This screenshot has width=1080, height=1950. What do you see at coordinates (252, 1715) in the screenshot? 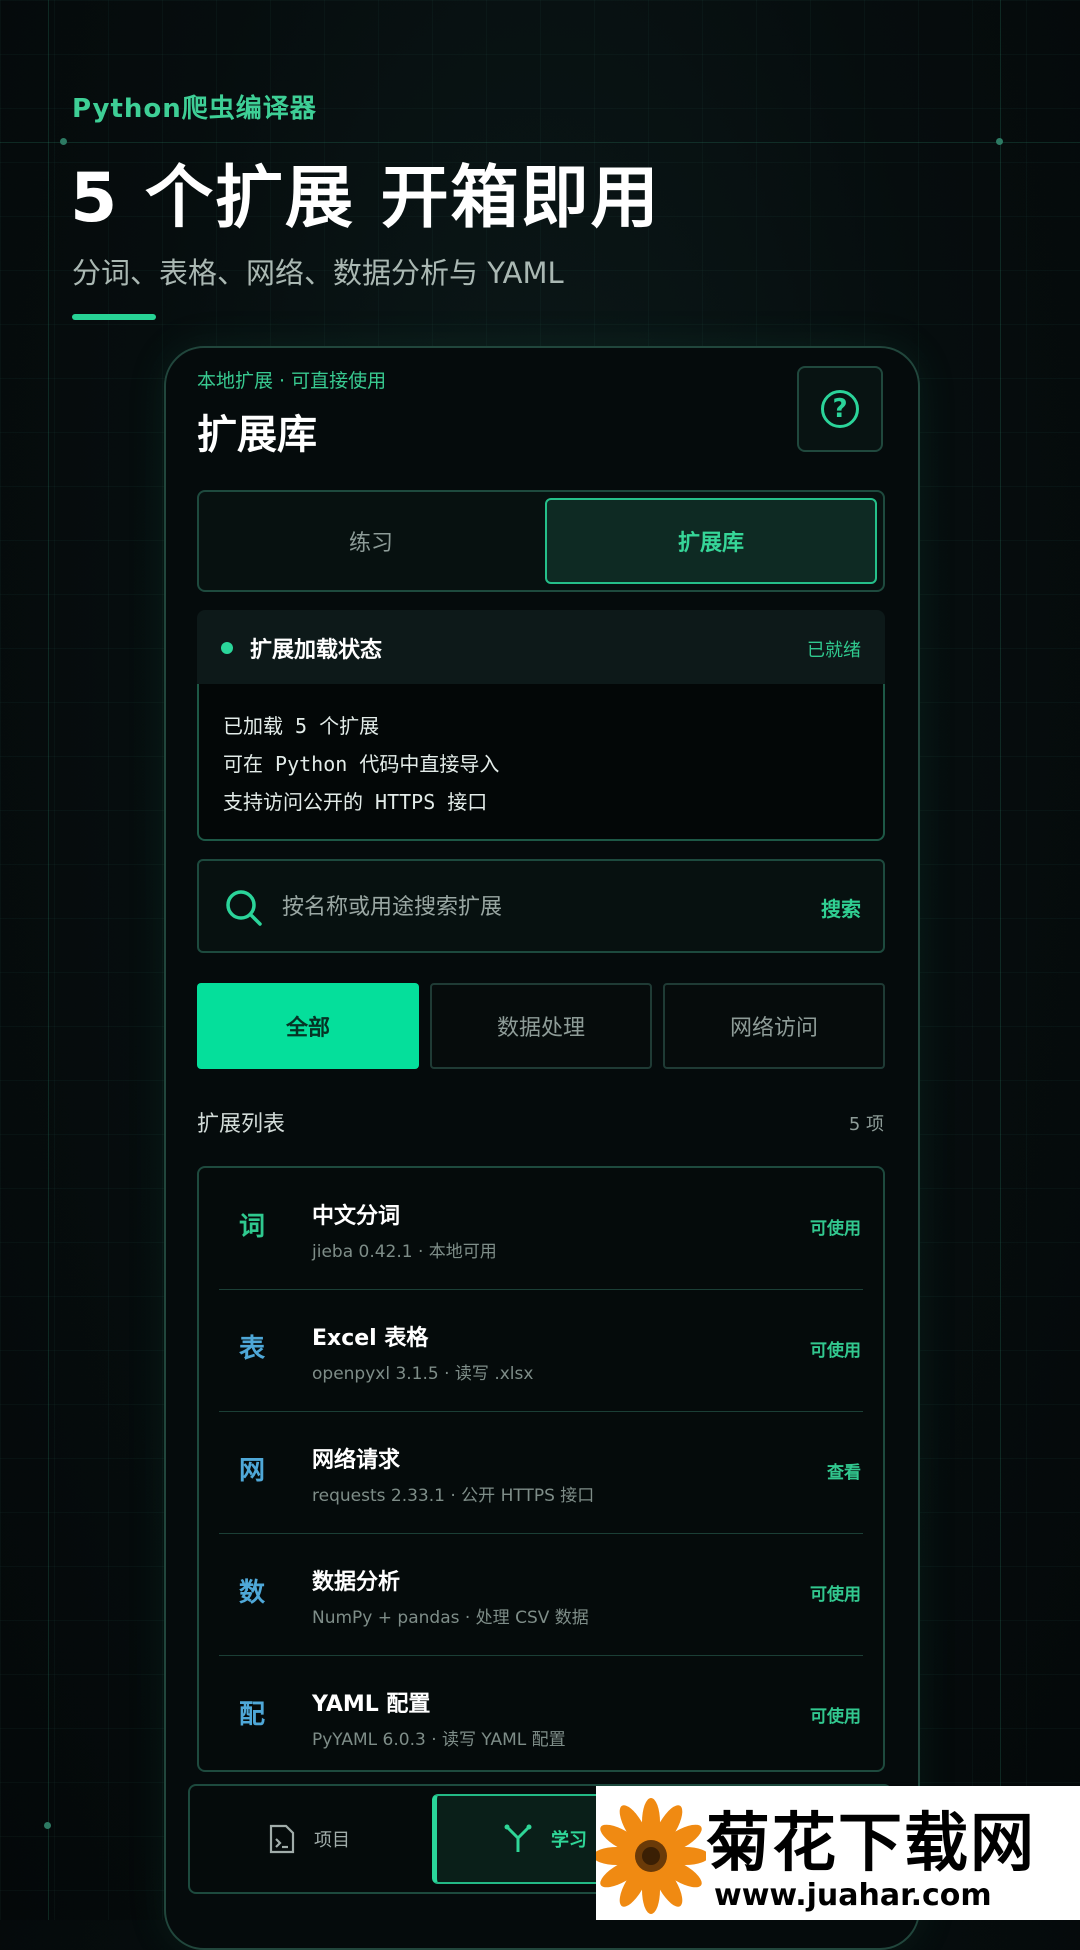
I see `extension-icon: 配` at bounding box center [252, 1715].